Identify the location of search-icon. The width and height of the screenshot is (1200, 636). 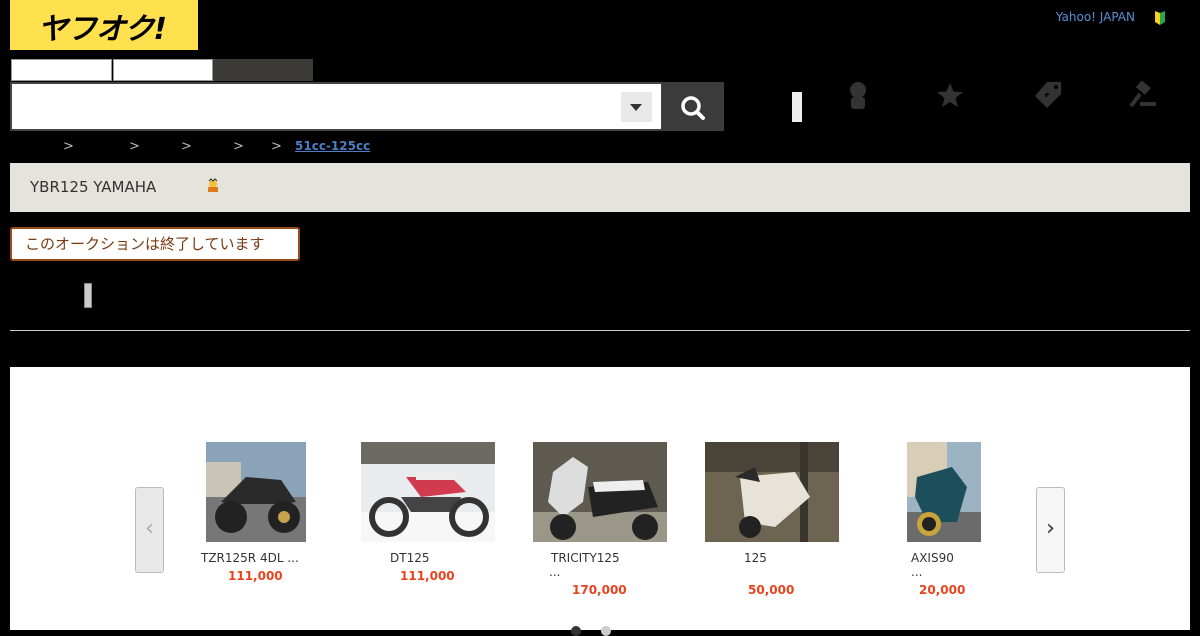
(693, 108).